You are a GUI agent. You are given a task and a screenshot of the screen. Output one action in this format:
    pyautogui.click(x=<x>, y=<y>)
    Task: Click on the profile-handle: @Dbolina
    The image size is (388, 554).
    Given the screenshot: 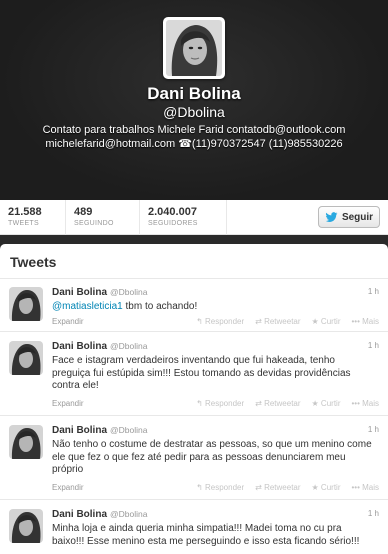 What is the action you would take?
    pyautogui.click(x=194, y=112)
    